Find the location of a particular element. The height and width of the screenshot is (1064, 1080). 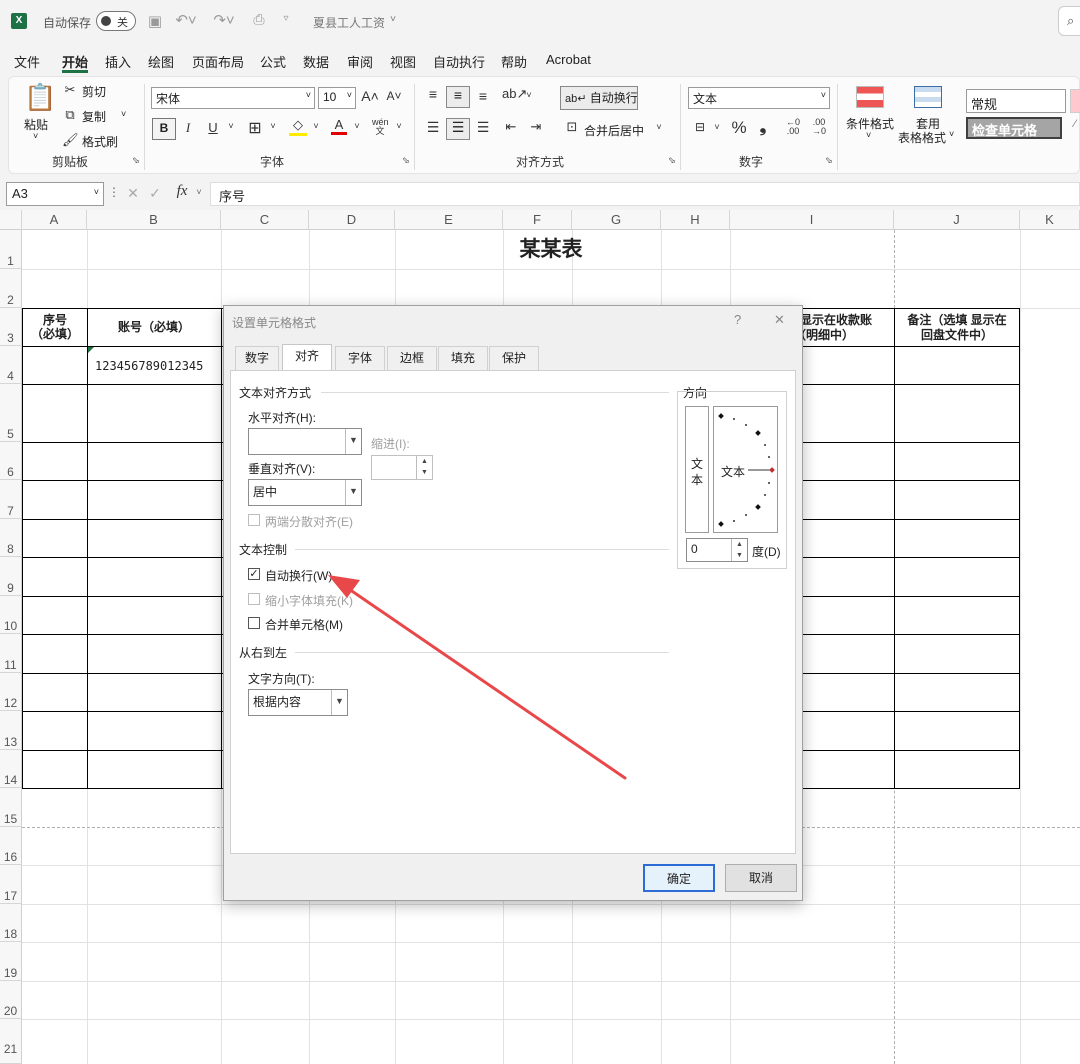

copy-button: 复制 is located at coordinates (94, 116).